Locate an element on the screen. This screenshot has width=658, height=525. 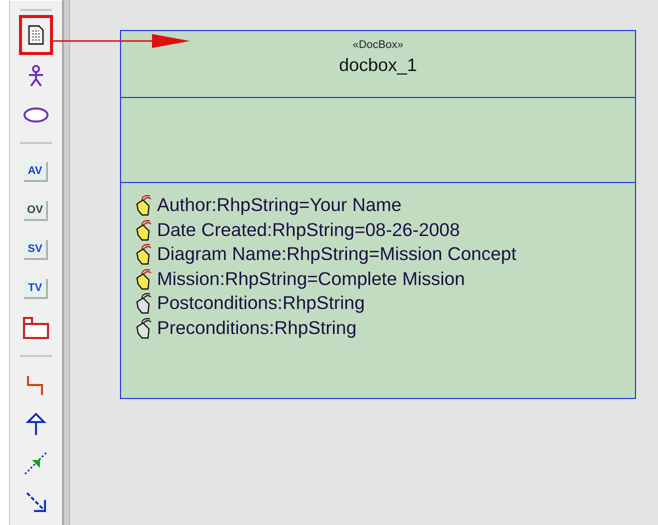
attribute-text: Diagram Name:RhpString=Mission Concept is located at coordinates (336, 254).